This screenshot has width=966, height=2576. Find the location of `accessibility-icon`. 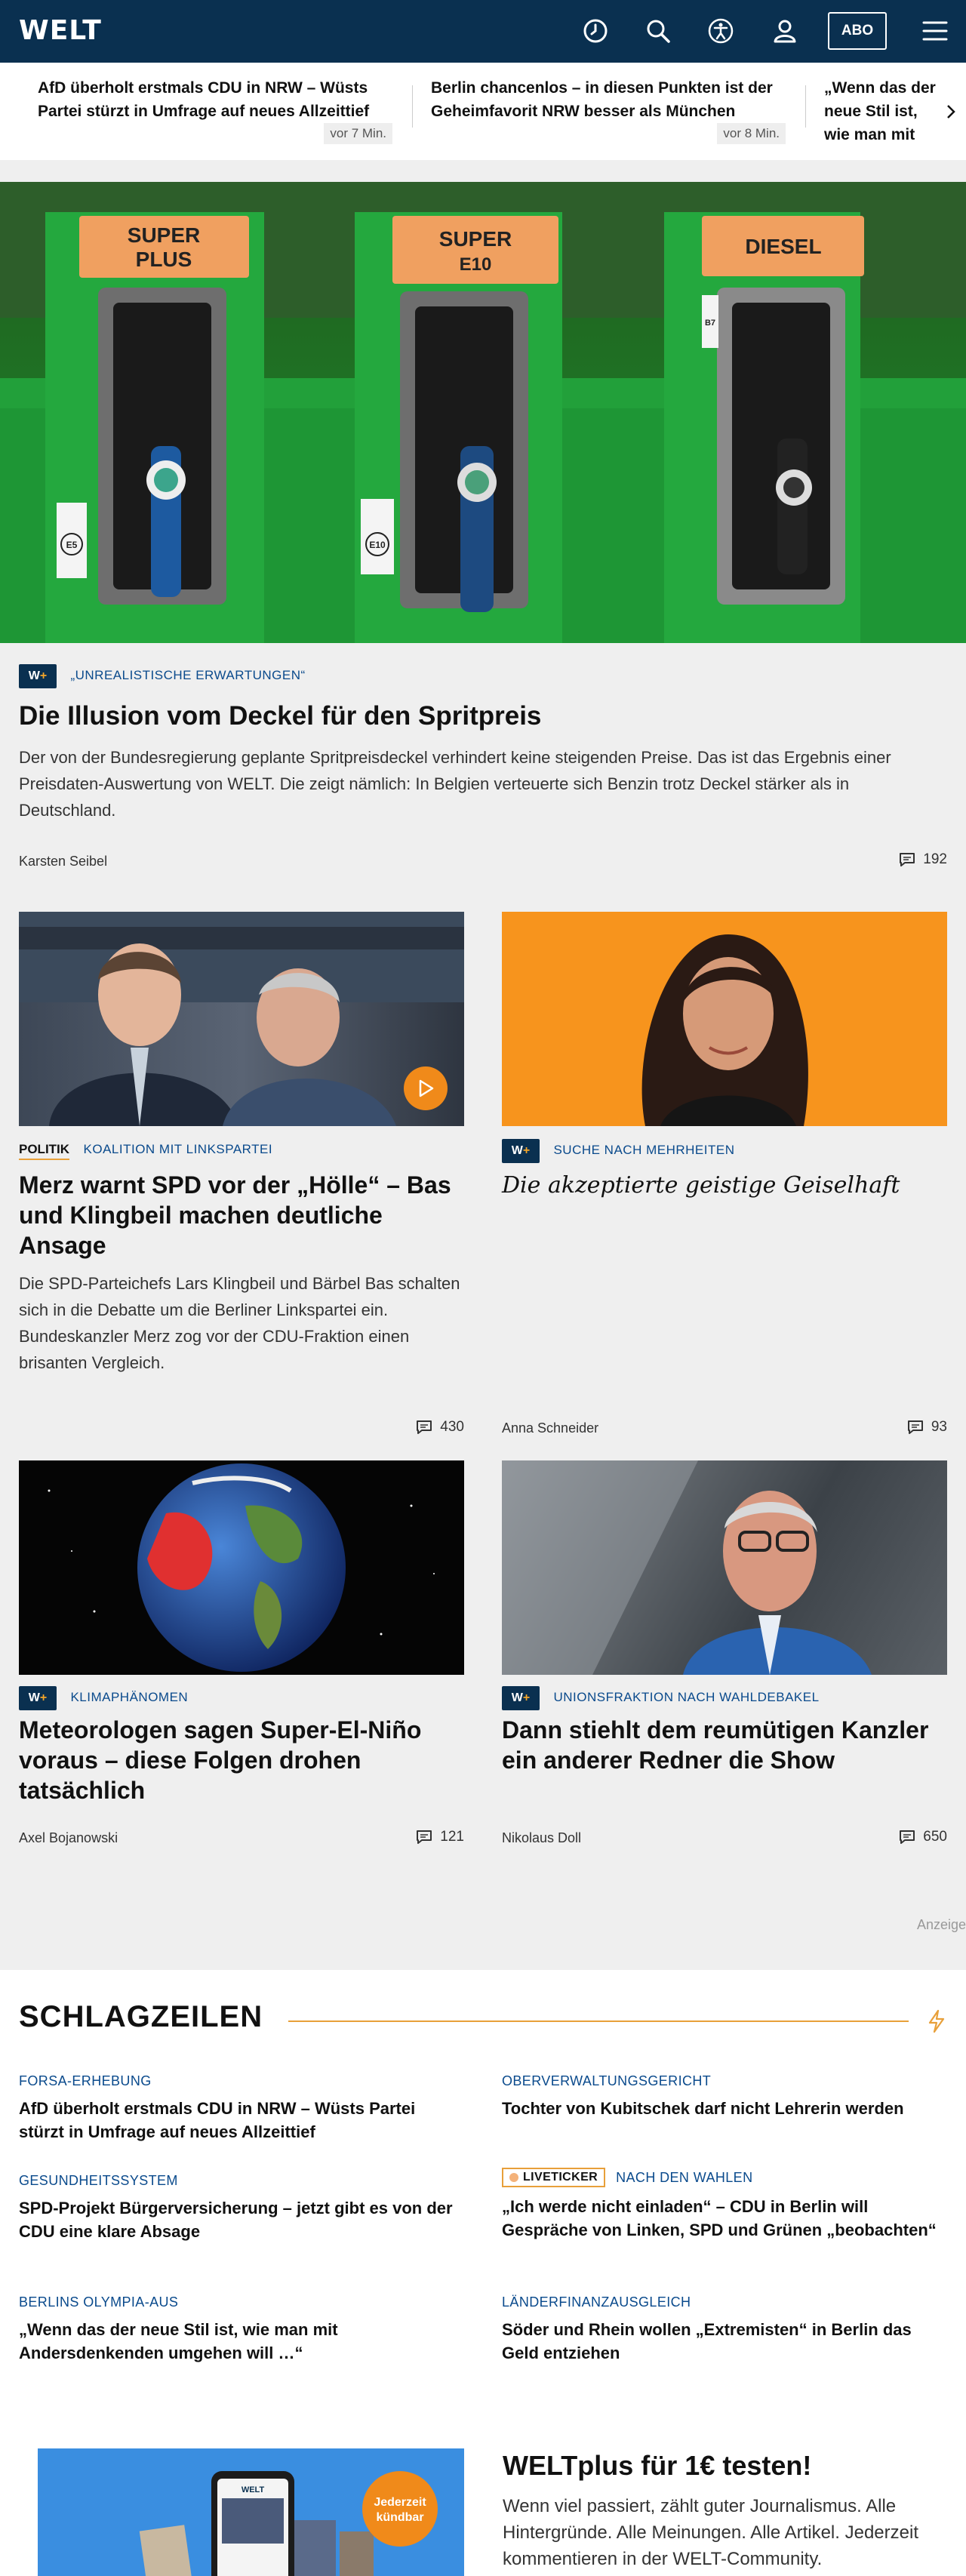

accessibility-icon is located at coordinates (721, 31).